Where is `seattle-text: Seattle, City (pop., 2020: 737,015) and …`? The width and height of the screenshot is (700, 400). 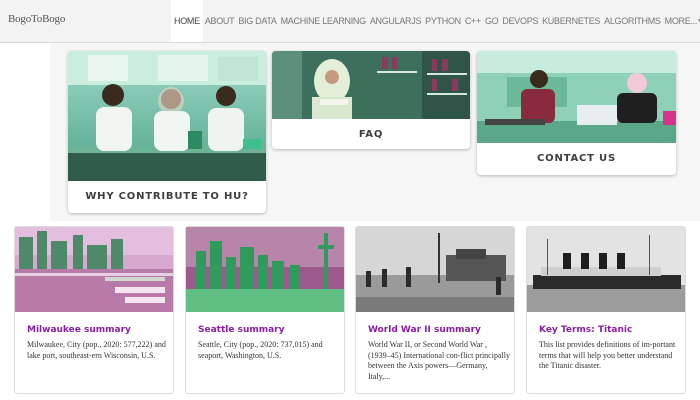
seattle-text: Seattle, City (pop., 2020: 737,015) and … is located at coordinates (260, 350).